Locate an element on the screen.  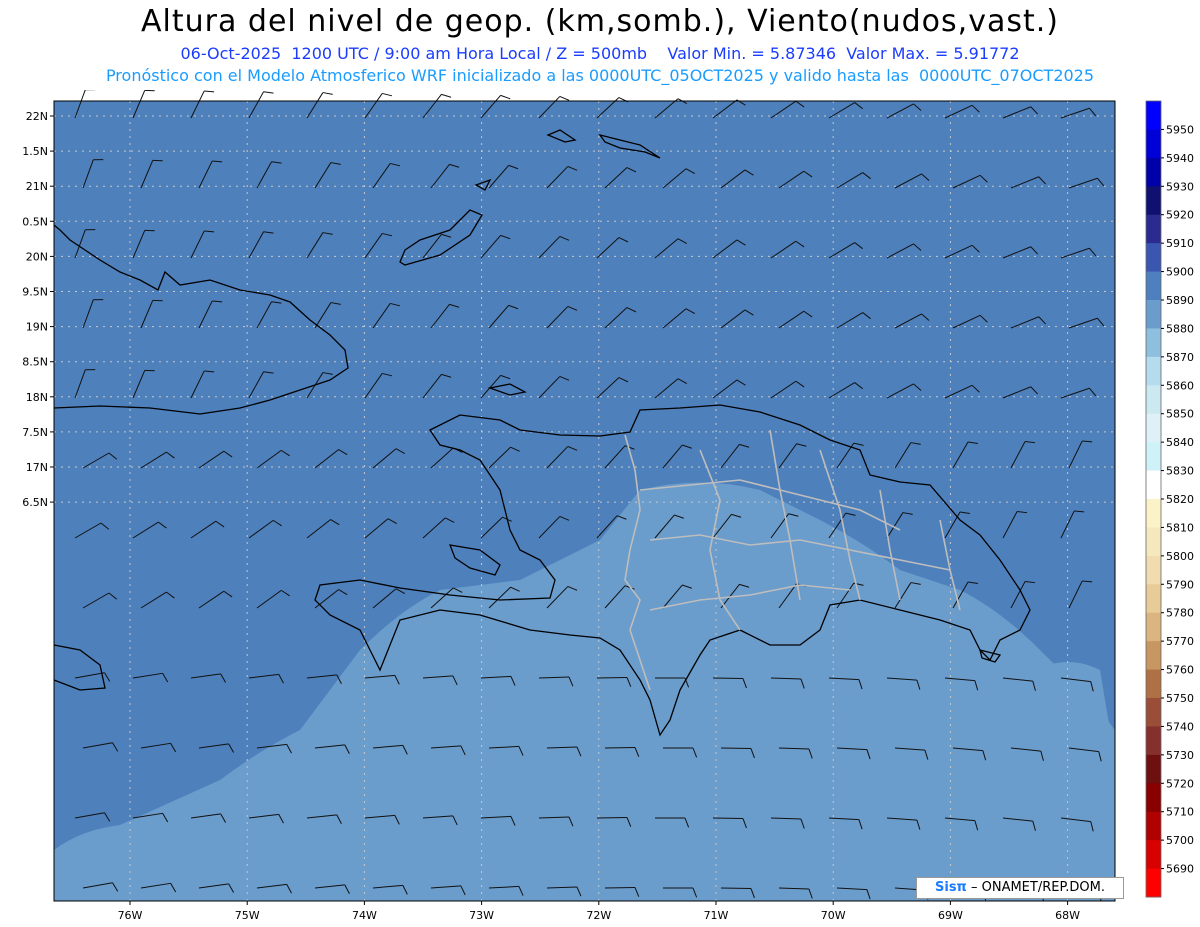
colorbar-label: 5870 is located at coordinates (1180, 357).